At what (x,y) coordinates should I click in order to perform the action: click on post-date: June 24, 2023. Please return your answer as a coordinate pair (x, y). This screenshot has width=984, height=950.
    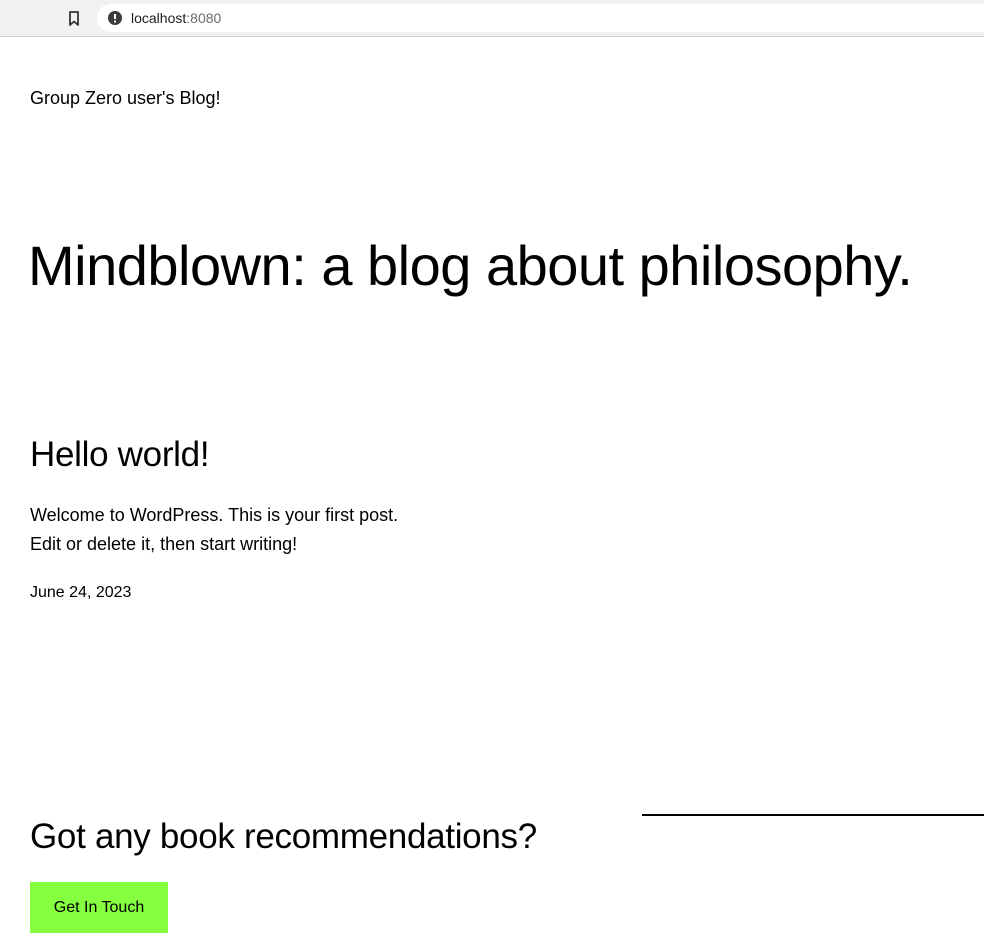
    Looking at the image, I should click on (80, 593).